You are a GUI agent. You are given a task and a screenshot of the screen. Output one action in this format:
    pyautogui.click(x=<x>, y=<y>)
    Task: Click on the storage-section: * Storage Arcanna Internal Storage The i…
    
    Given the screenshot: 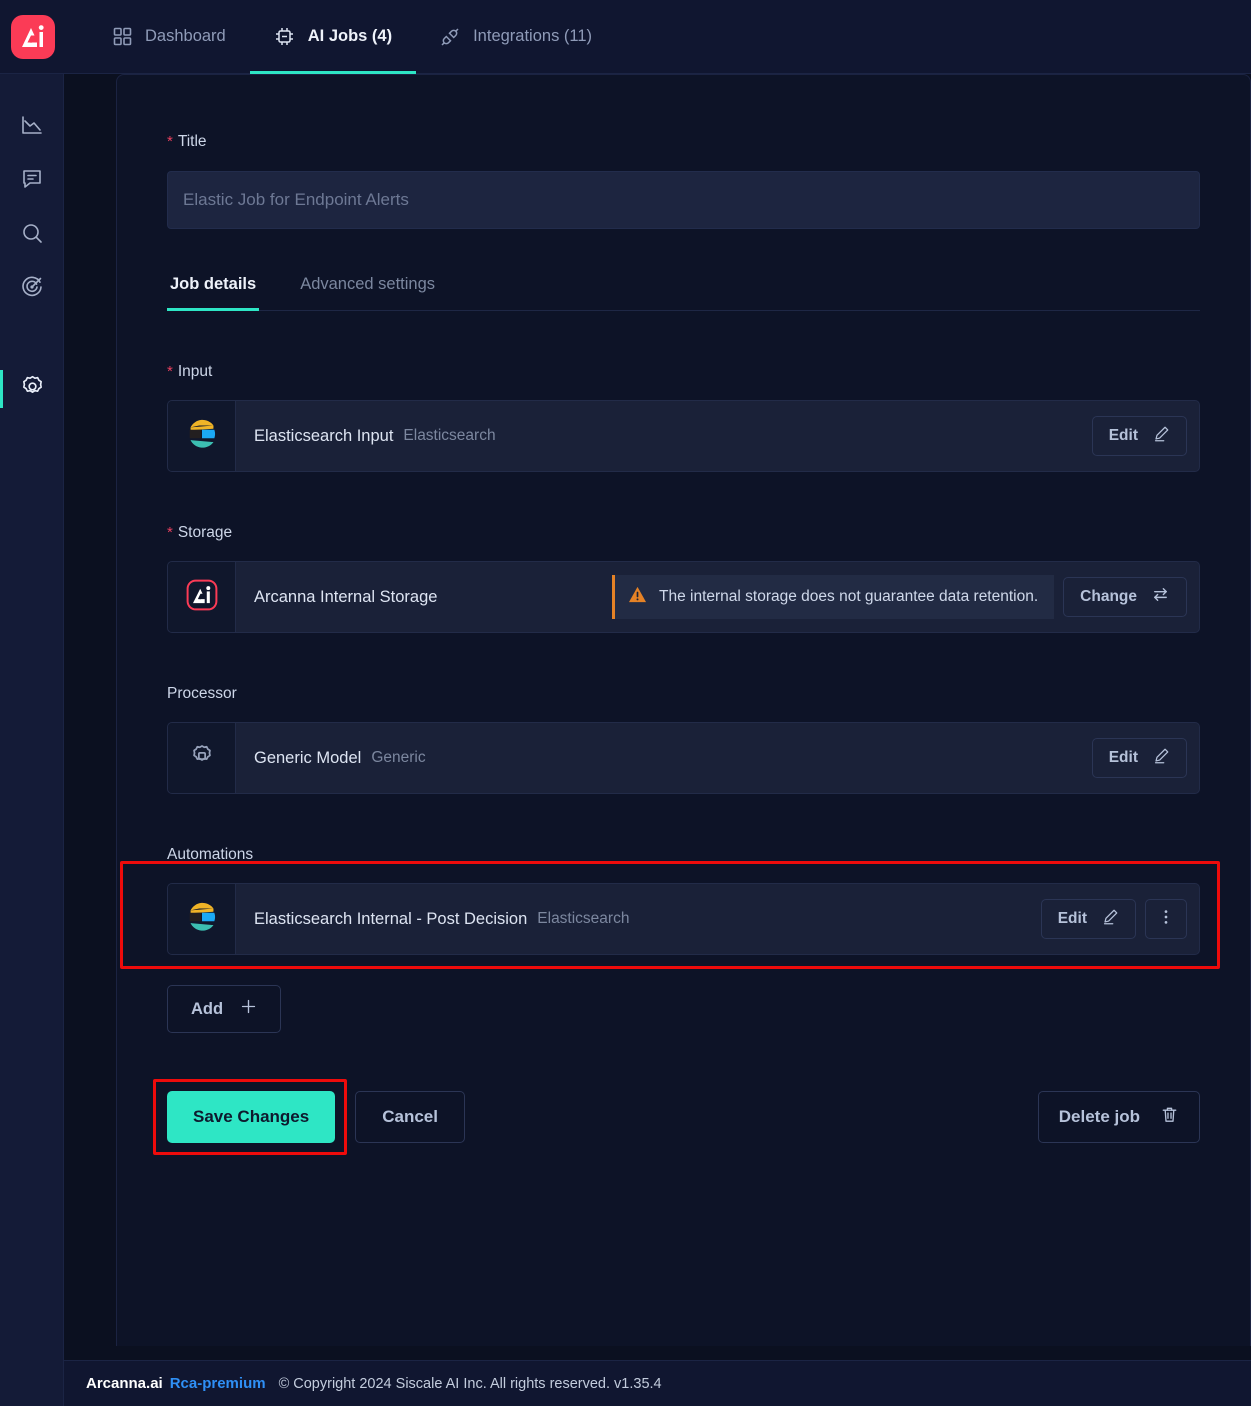 What is the action you would take?
    pyautogui.click(x=683, y=578)
    